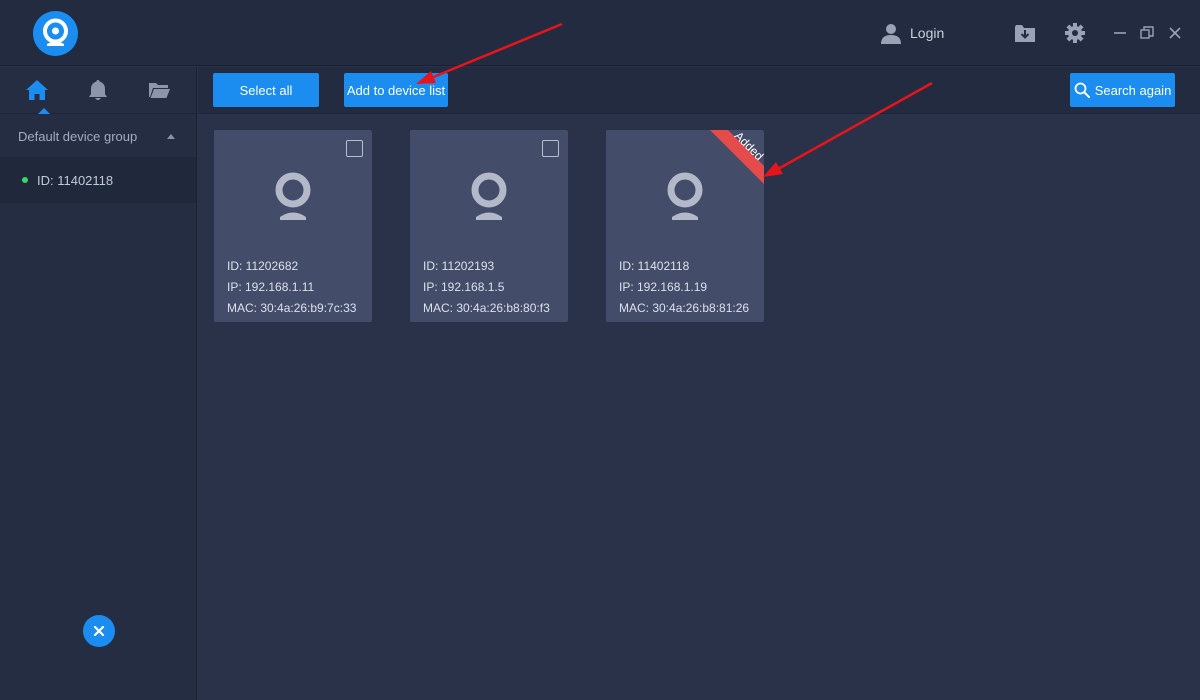  I want to click on device-ip: IP: 192.168.1.11, so click(271, 287).